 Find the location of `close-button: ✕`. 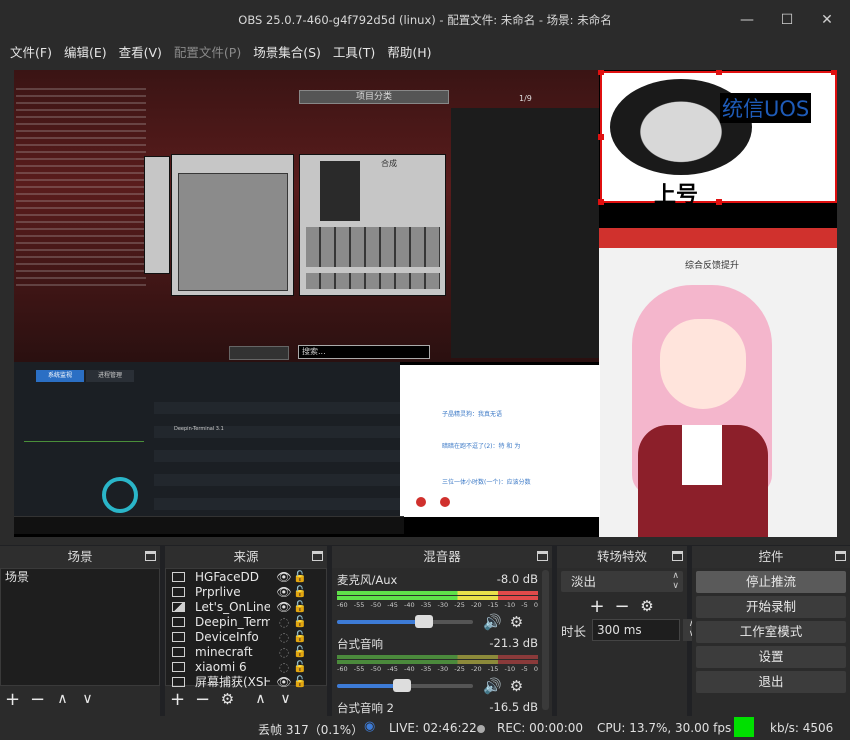

close-button: ✕ is located at coordinates (827, 20).